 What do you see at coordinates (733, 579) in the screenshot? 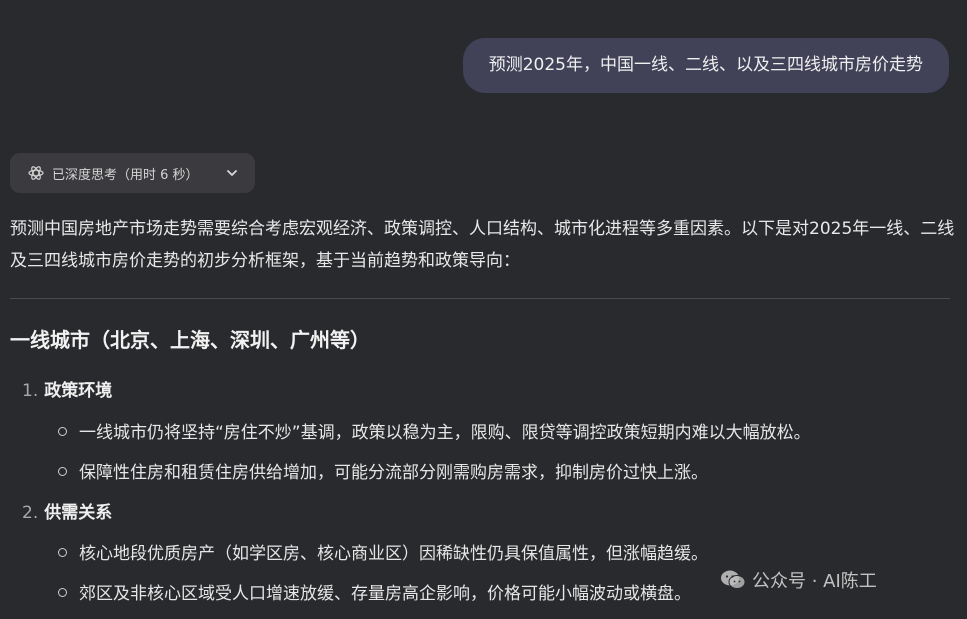
I see `wechat-icon` at bounding box center [733, 579].